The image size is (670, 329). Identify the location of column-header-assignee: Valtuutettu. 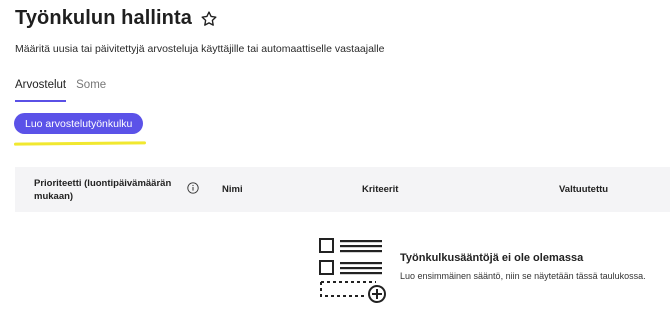
(583, 189).